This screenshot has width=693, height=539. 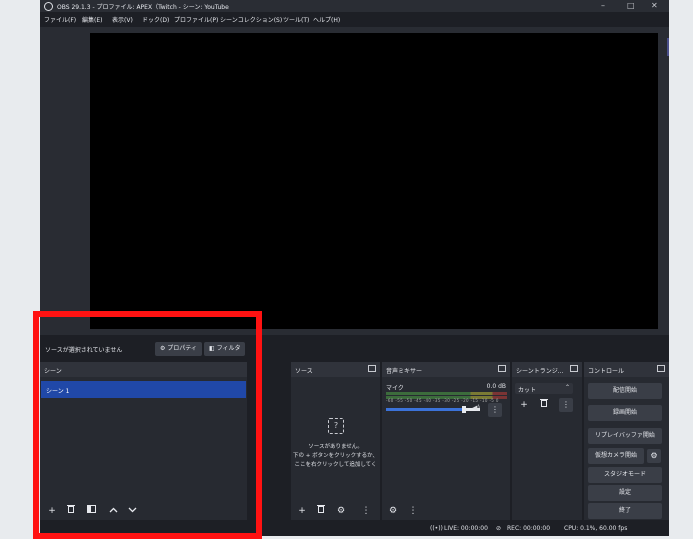 What do you see at coordinates (524, 405) in the screenshot?
I see `add-transition-button: +` at bounding box center [524, 405].